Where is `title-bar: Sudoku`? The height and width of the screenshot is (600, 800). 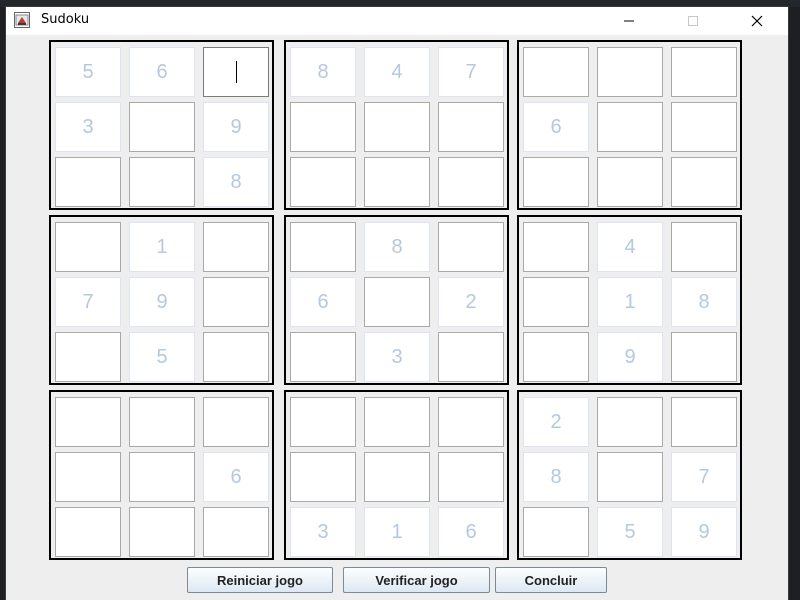
title-bar: Sudoku is located at coordinates (397, 21).